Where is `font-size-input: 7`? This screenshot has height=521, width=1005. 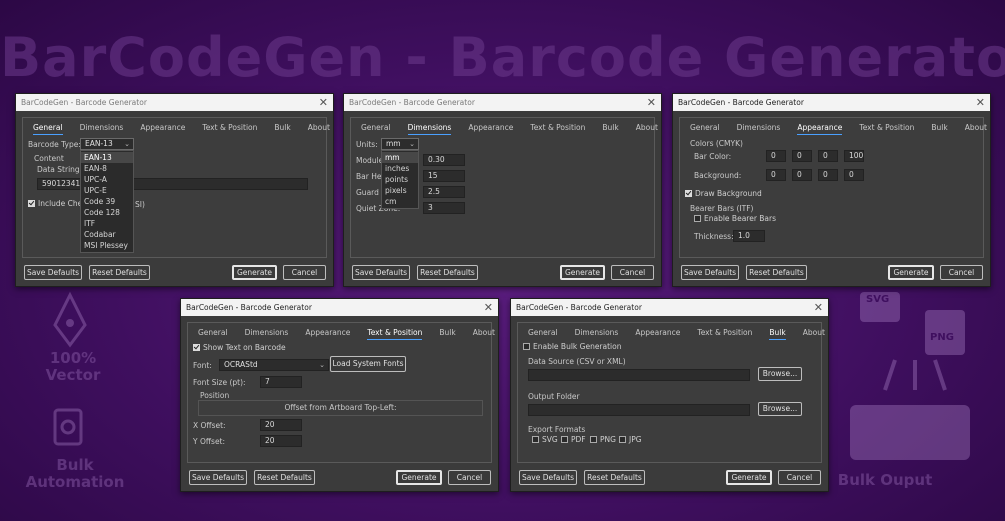
font-size-input: 7 is located at coordinates (281, 382).